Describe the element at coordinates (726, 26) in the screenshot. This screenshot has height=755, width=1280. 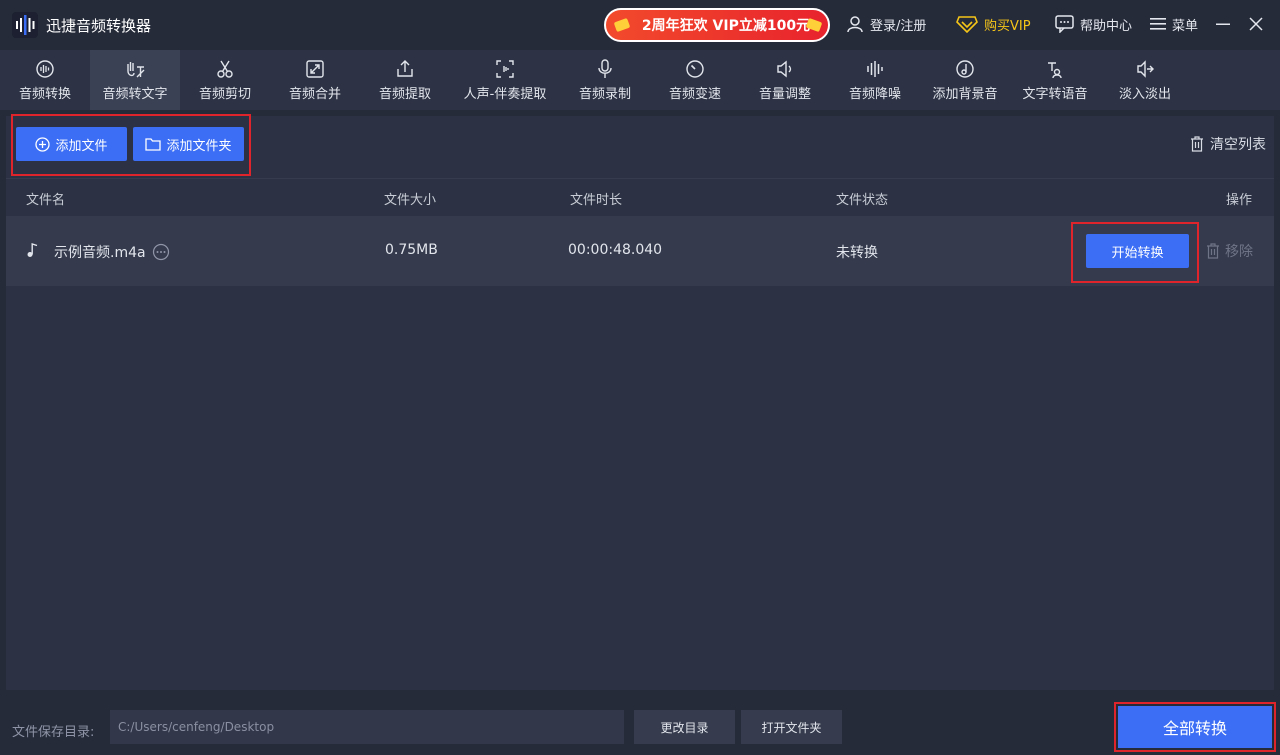
I see `promo-text: 2周年狂欢 VIP立减100元` at that location.